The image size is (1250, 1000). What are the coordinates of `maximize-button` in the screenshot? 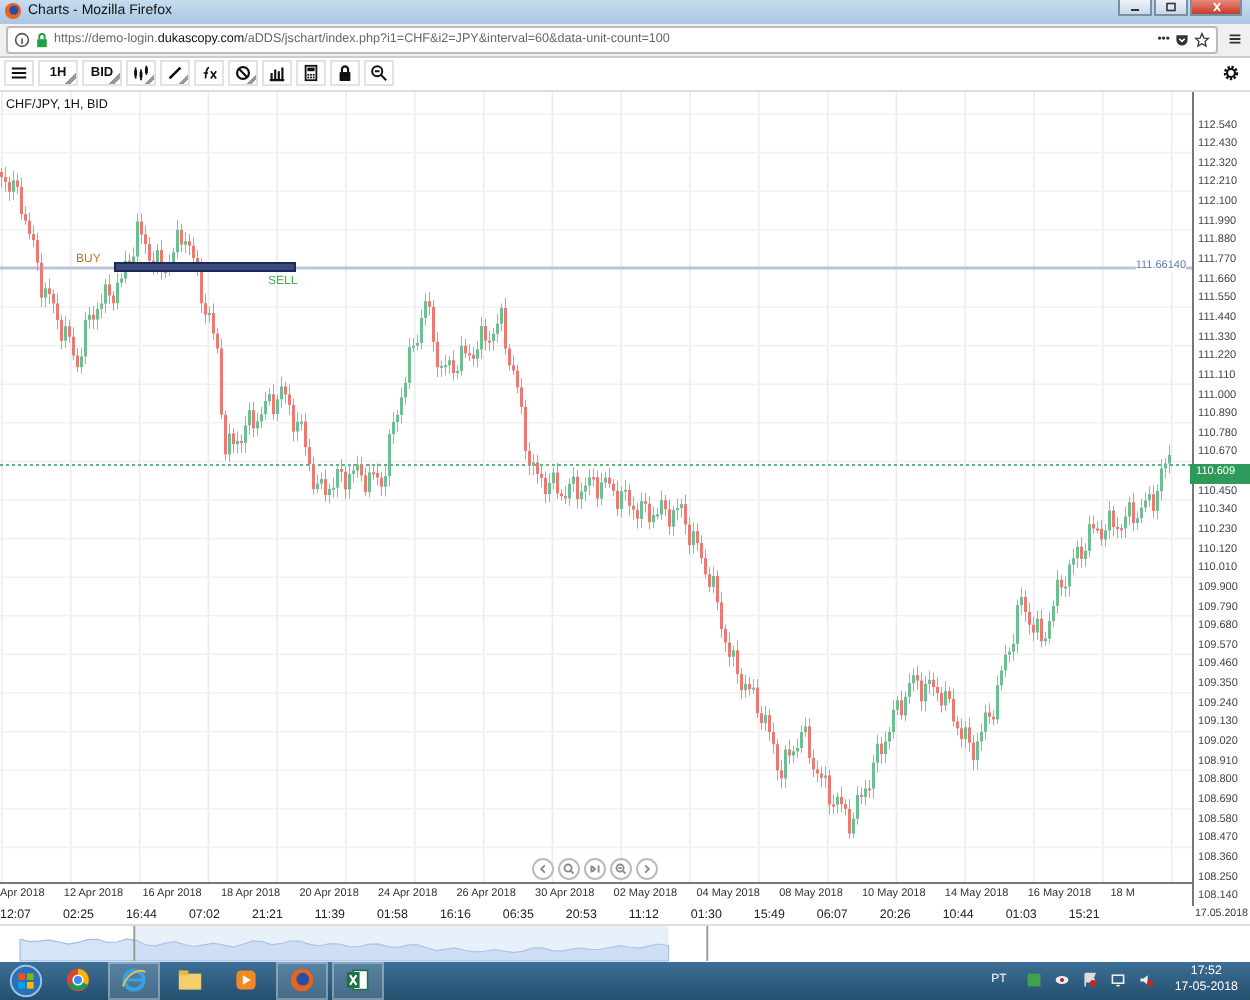 It's located at (1171, 8).